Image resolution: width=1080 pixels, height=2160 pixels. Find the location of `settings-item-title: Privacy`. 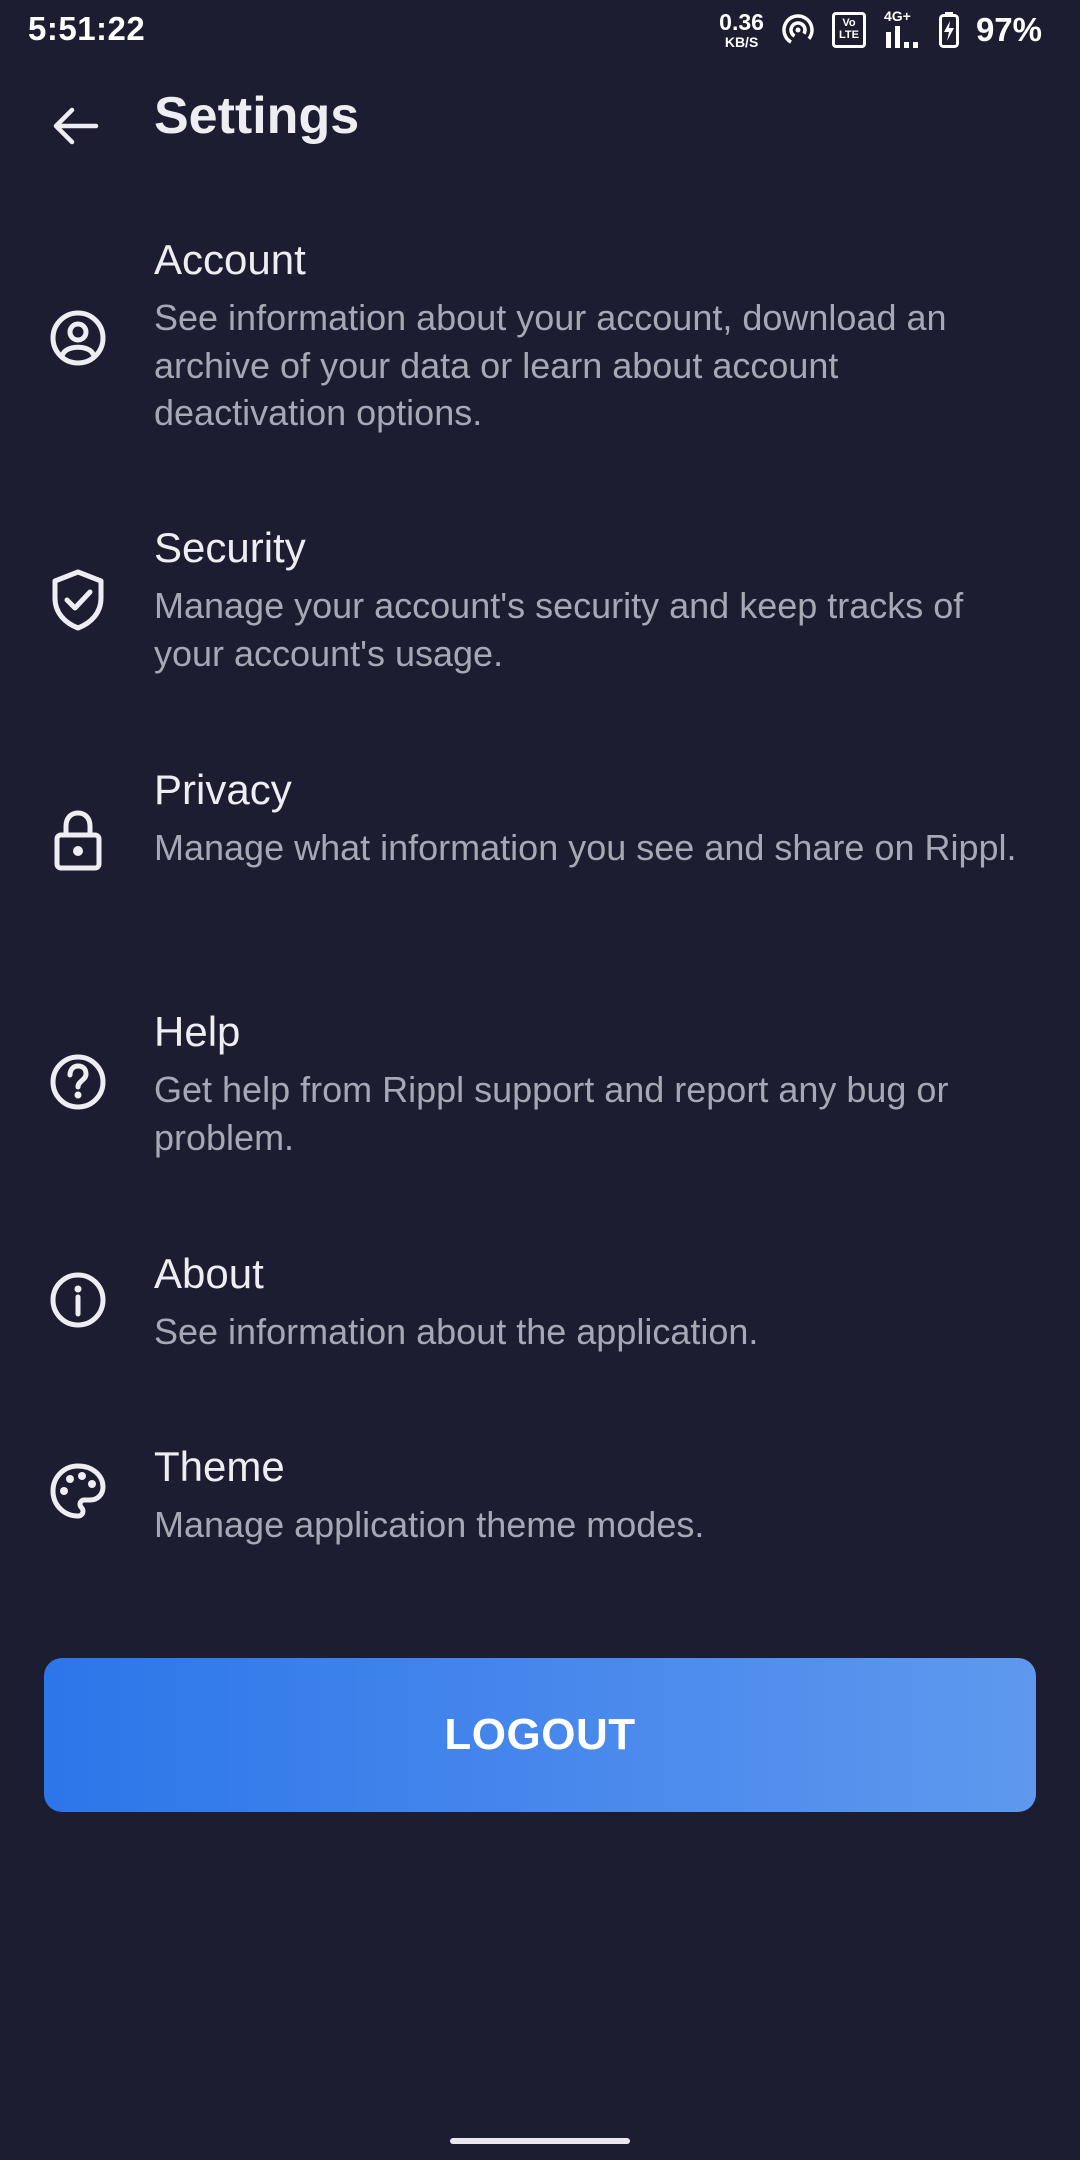

settings-item-title: Privacy is located at coordinates (223, 789).